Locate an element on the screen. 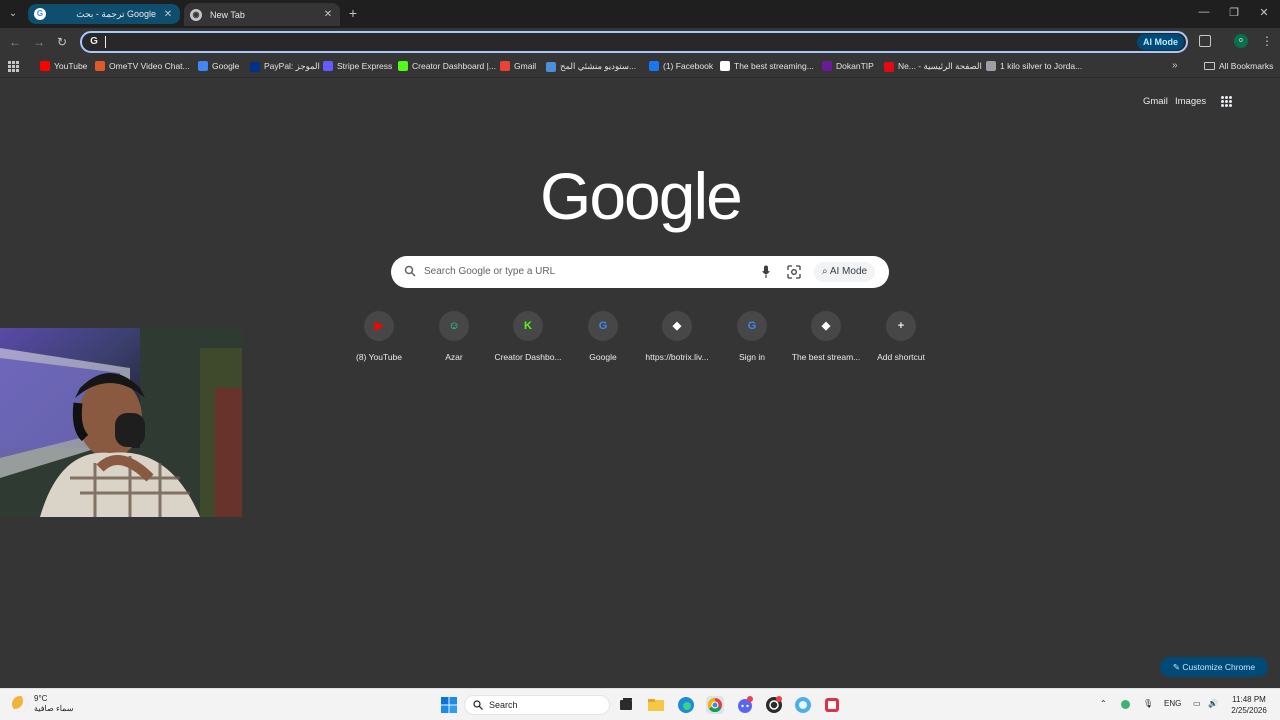 This screenshot has height=720, width=1280. discord-icon is located at coordinates (745, 705).